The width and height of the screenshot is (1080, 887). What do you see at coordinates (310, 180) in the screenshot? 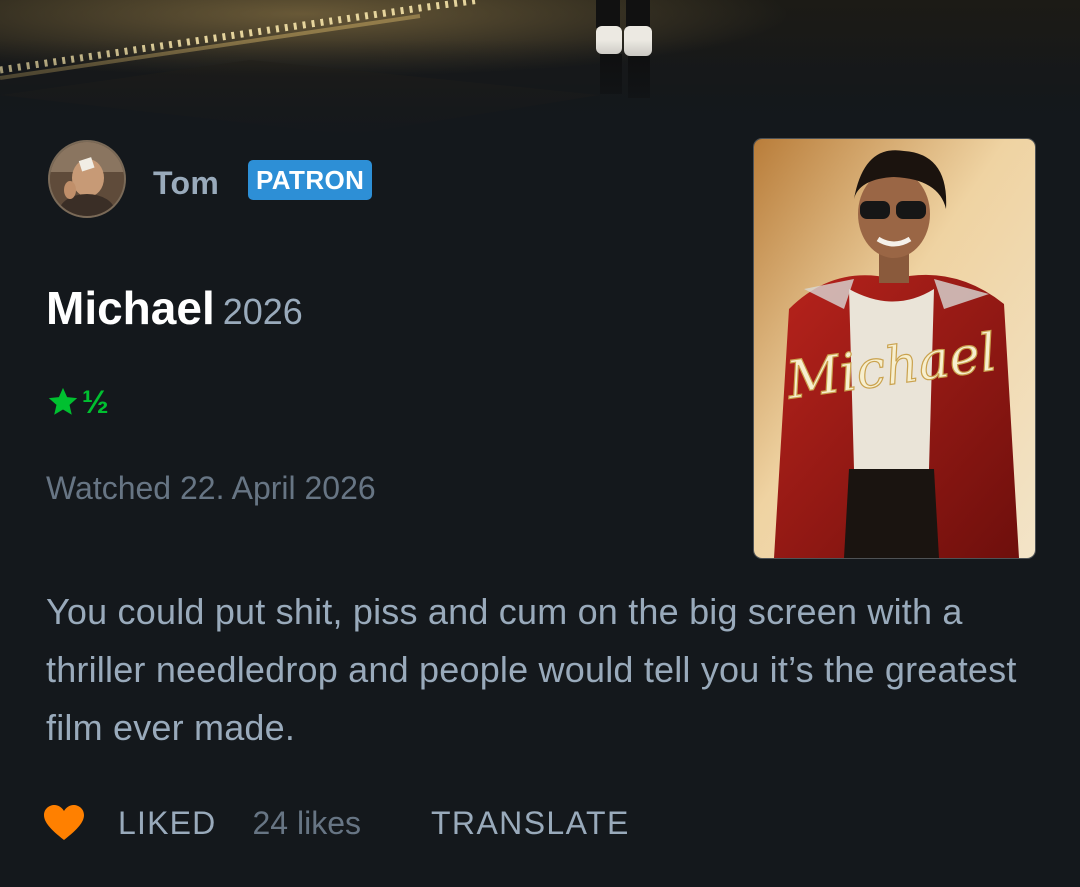
I see `patron-badge: PATRON` at bounding box center [310, 180].